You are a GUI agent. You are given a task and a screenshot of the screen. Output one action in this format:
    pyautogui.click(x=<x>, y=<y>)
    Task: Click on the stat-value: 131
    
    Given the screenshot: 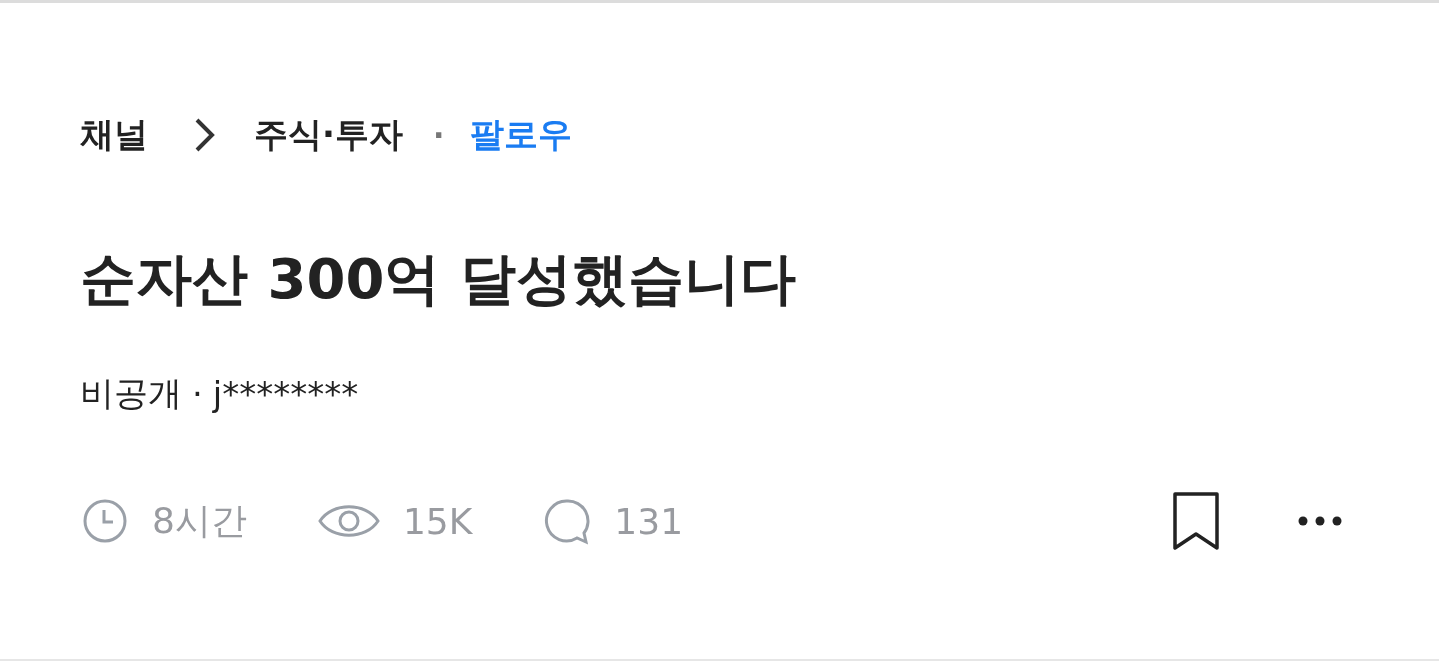 What is the action you would take?
    pyautogui.click(x=649, y=521)
    